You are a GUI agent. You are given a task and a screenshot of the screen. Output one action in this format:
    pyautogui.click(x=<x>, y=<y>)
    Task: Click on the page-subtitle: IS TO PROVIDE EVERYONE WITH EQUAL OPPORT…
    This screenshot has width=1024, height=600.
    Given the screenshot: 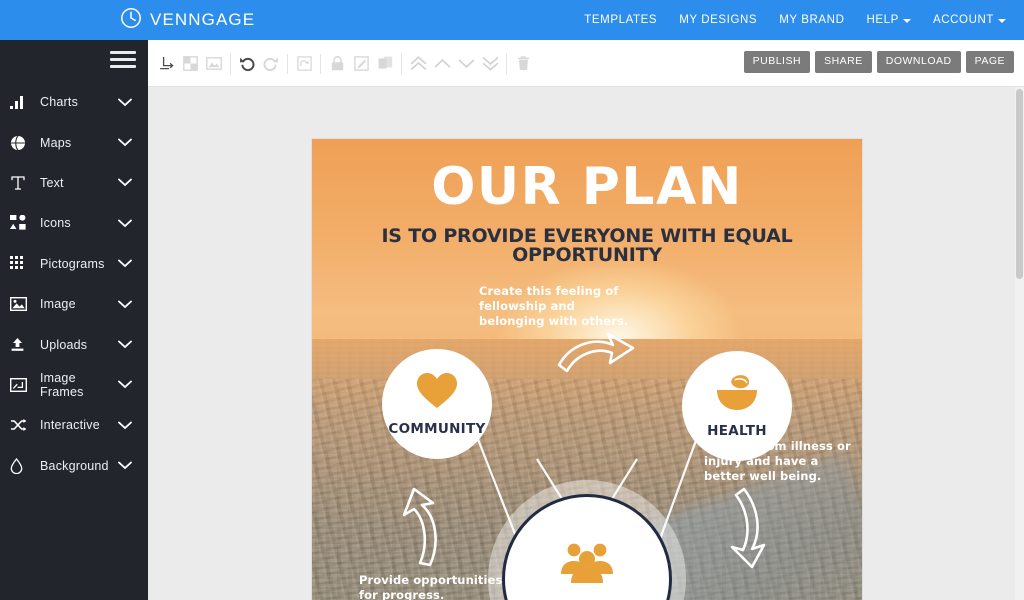 What is the action you would take?
    pyautogui.click(x=587, y=245)
    